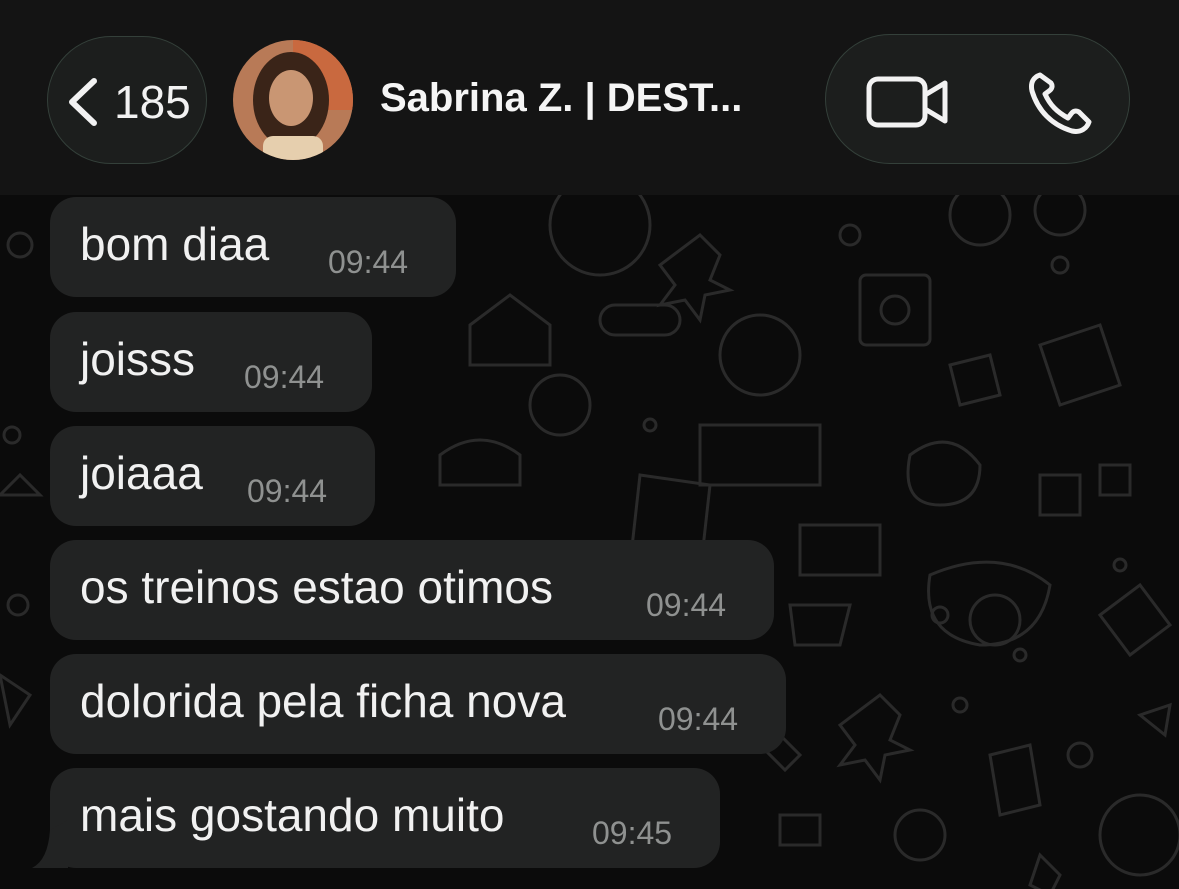  I want to click on message-time: 09:45, so click(632, 833).